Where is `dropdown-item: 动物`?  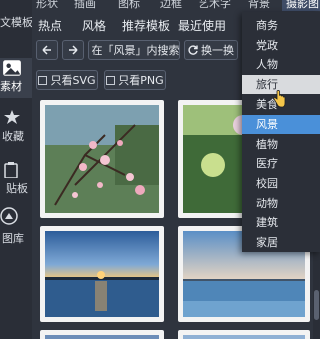
dropdown-item: 动物 is located at coordinates (281, 203).